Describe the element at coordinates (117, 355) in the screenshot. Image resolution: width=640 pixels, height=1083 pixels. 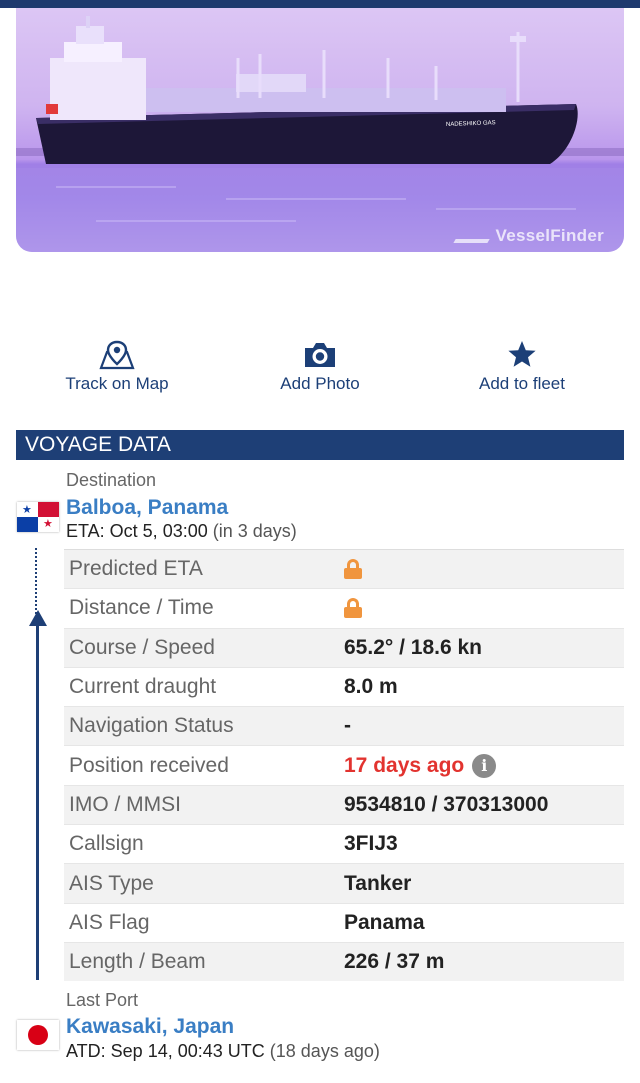
I see `map-pin-icon` at that location.